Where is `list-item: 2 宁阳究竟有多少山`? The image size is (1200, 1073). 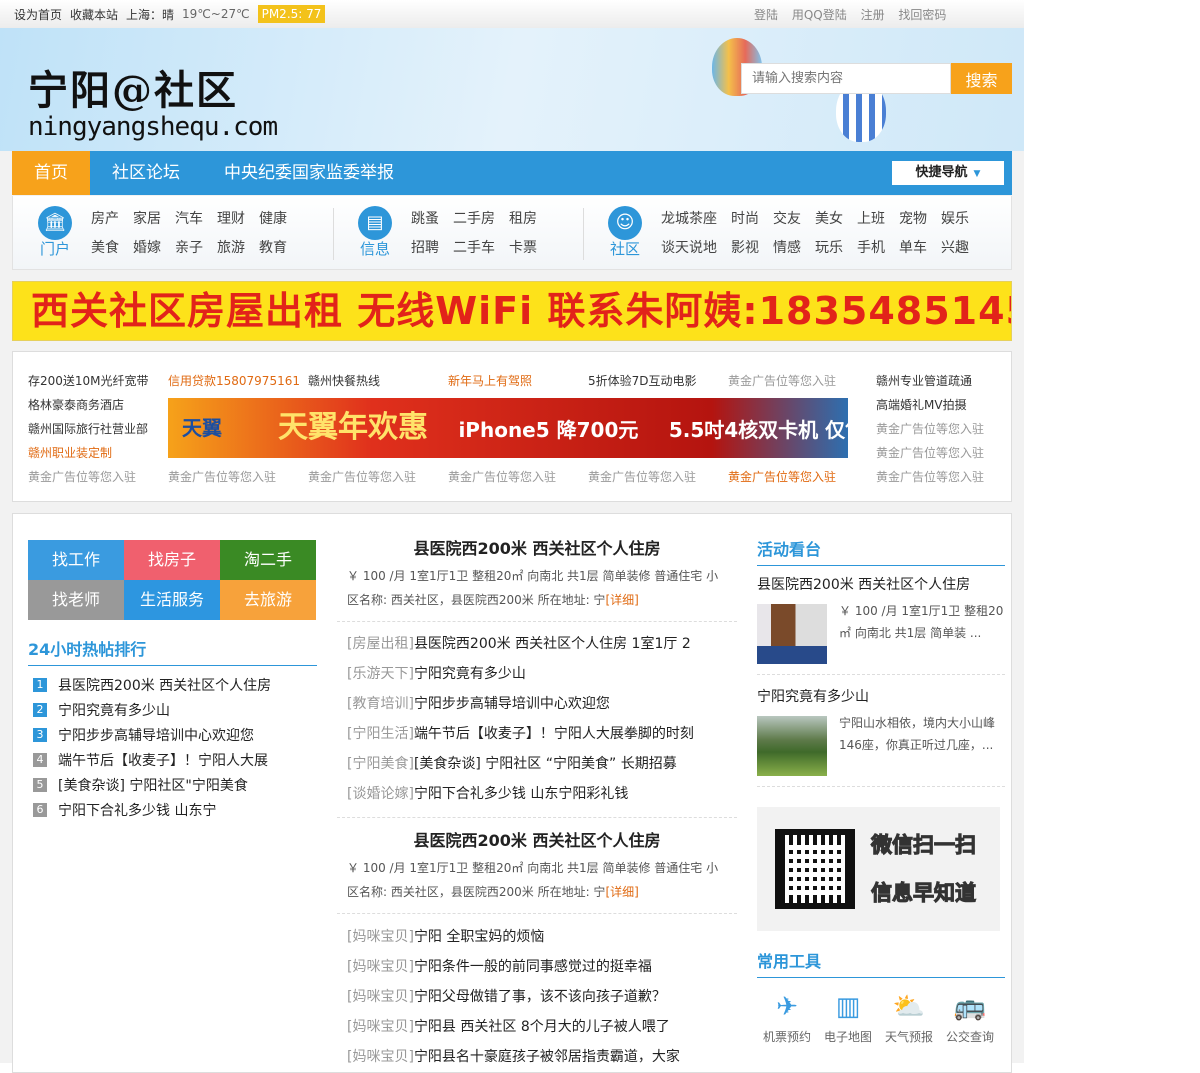
list-item: 2 宁阳究竟有多少山 is located at coordinates (173, 709).